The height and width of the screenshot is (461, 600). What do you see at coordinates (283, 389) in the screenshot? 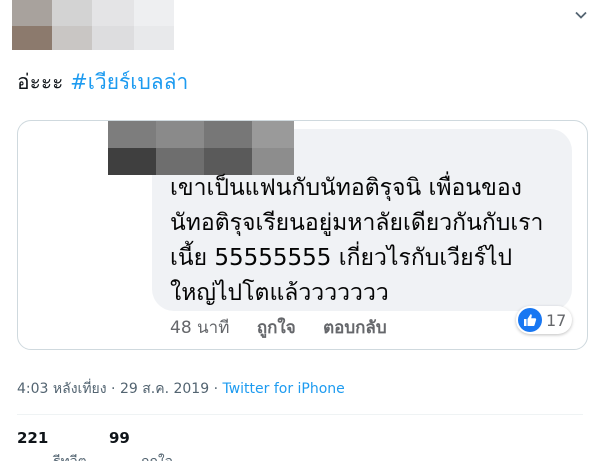
I see `tweet-source-link: Twitter for iPhone` at bounding box center [283, 389].